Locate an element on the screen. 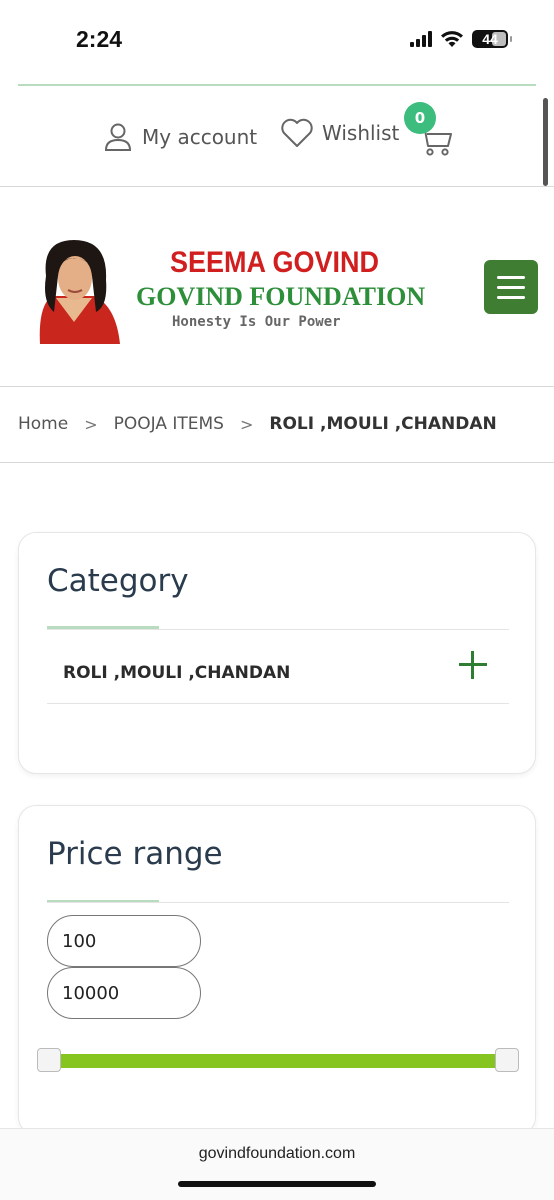  my-account-link: My account is located at coordinates (180, 137).